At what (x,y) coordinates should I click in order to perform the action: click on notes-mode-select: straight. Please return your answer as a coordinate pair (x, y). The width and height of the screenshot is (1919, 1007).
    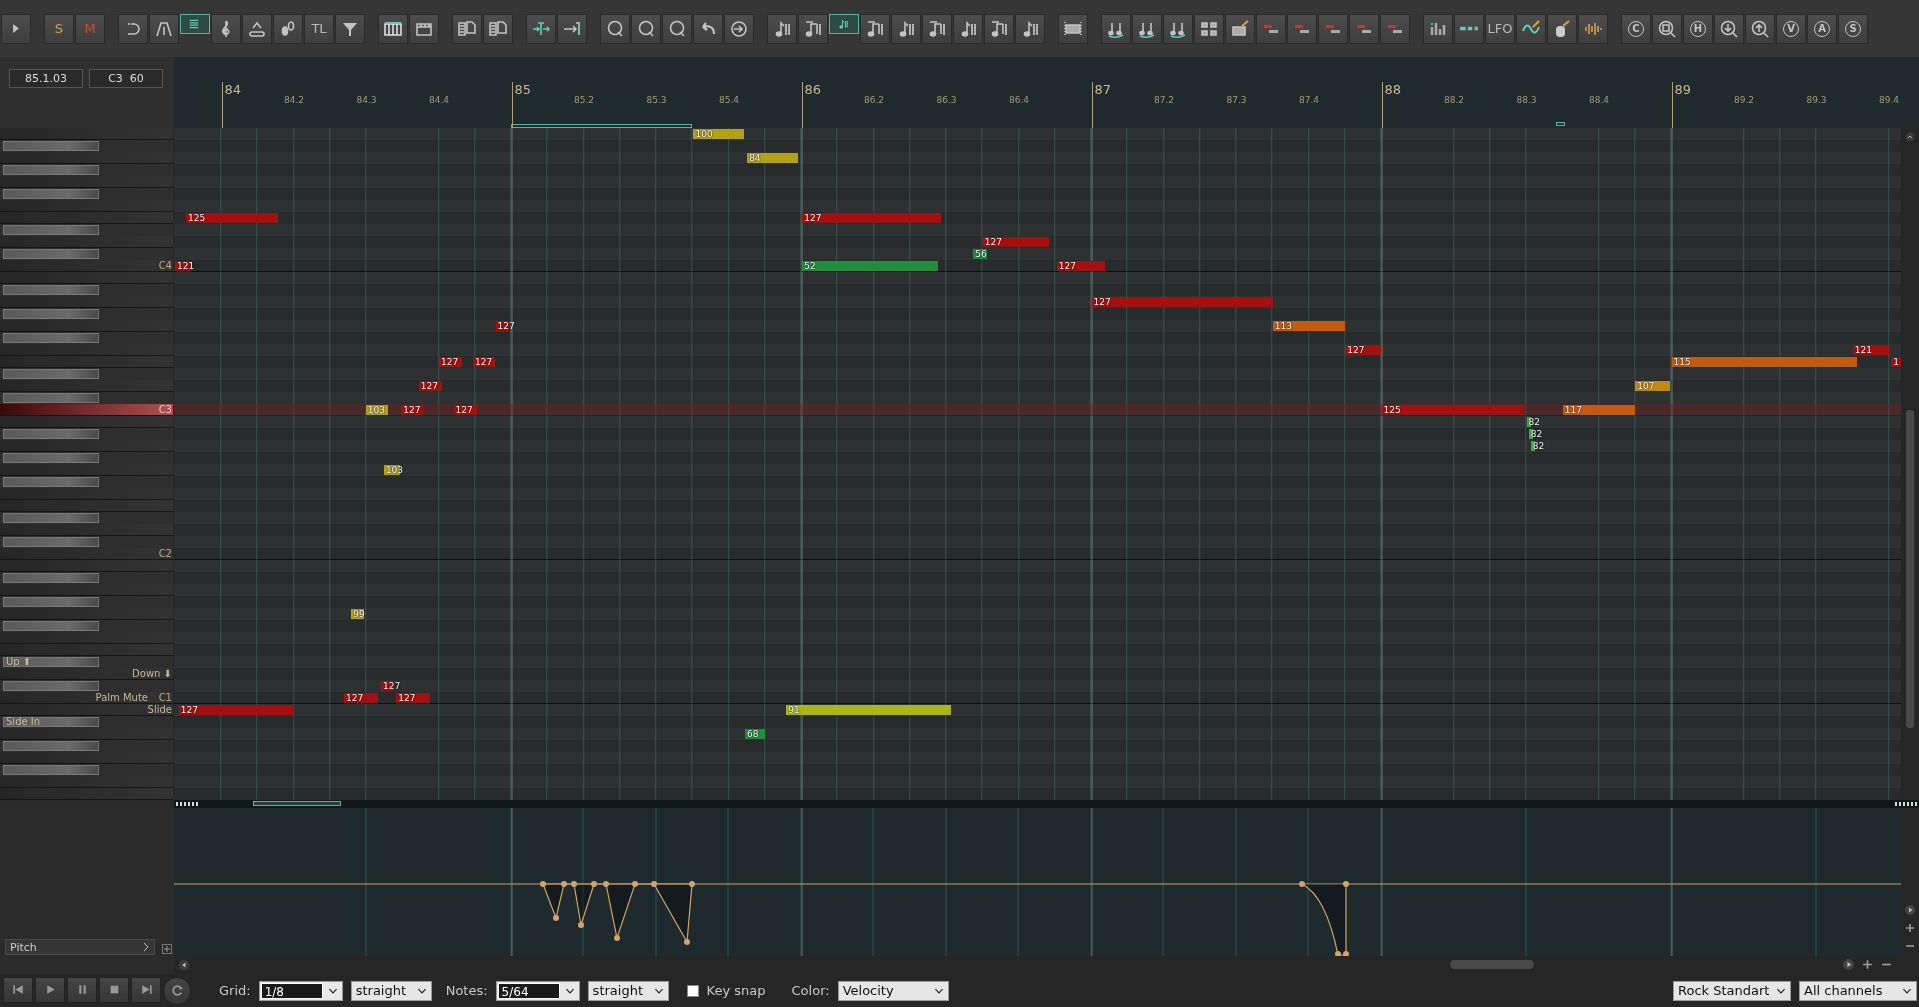
    Looking at the image, I should click on (628, 990).